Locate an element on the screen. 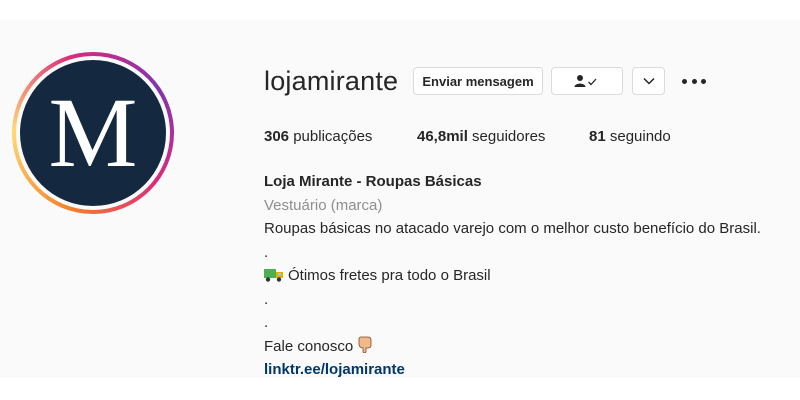 The width and height of the screenshot is (800, 400). followers-link: 46,8mil seguidores is located at coordinates (481, 136).